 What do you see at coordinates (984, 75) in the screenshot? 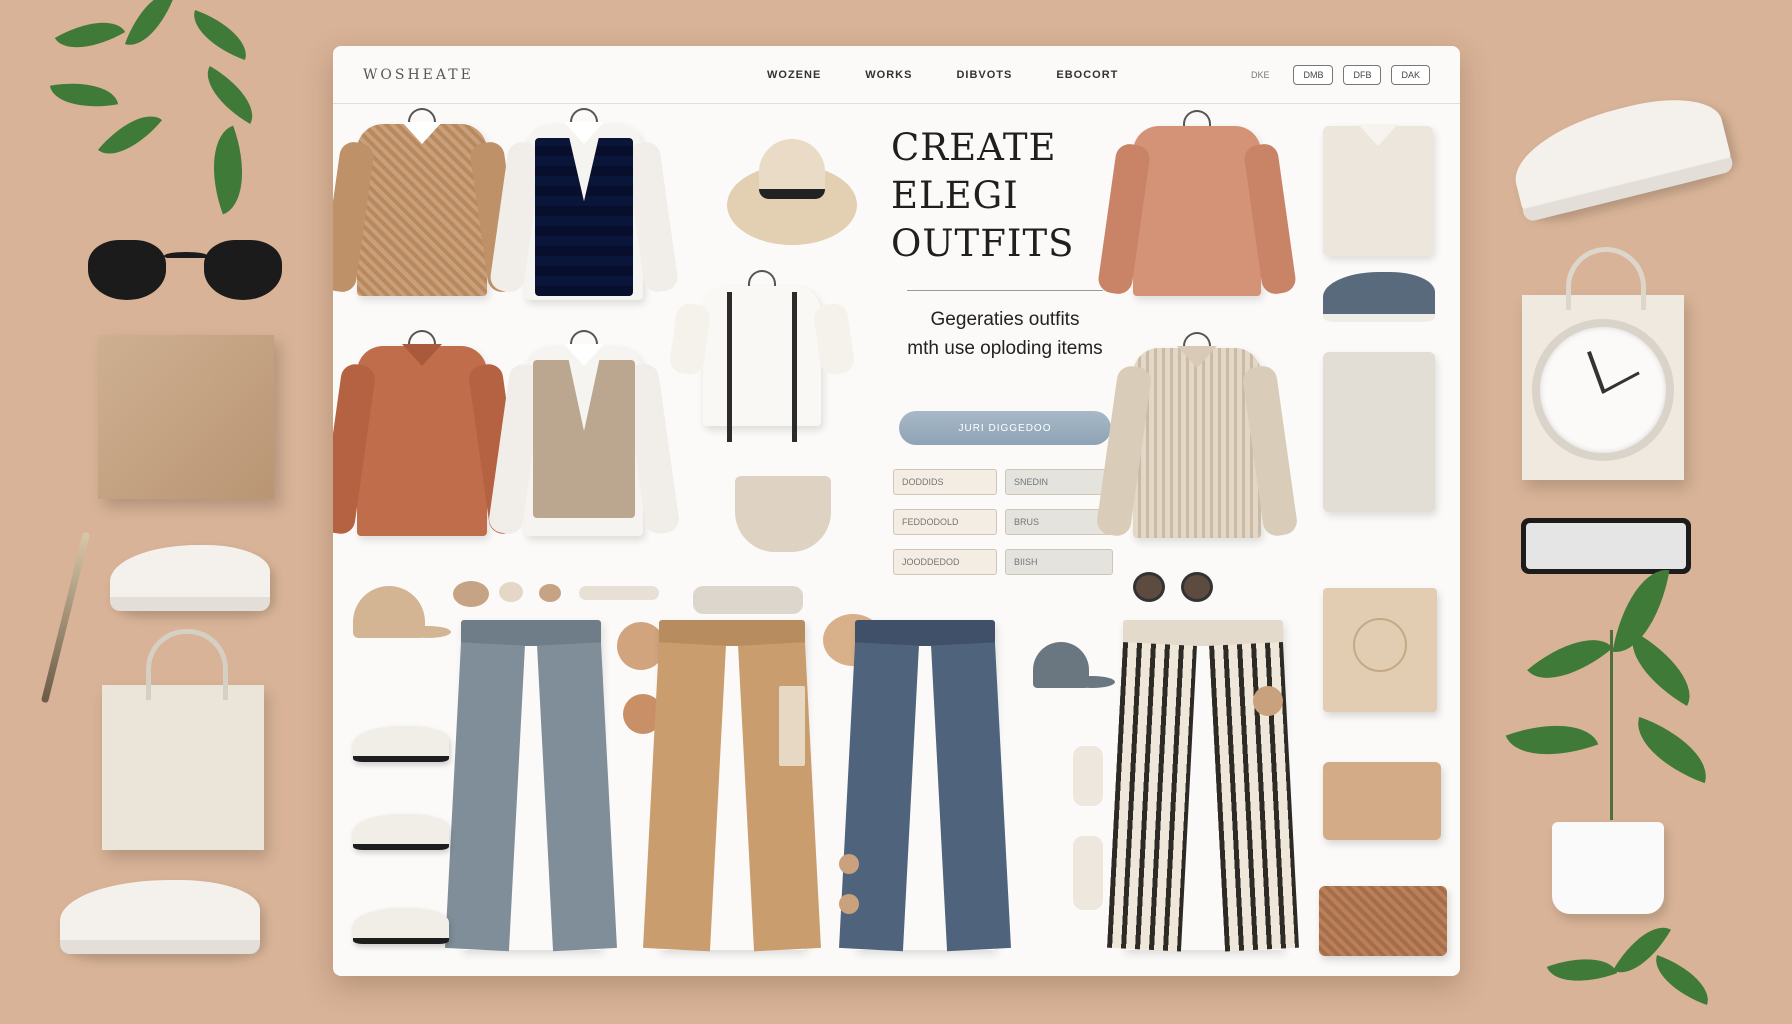
I see `nav-link-3: DIBVOTS` at bounding box center [984, 75].